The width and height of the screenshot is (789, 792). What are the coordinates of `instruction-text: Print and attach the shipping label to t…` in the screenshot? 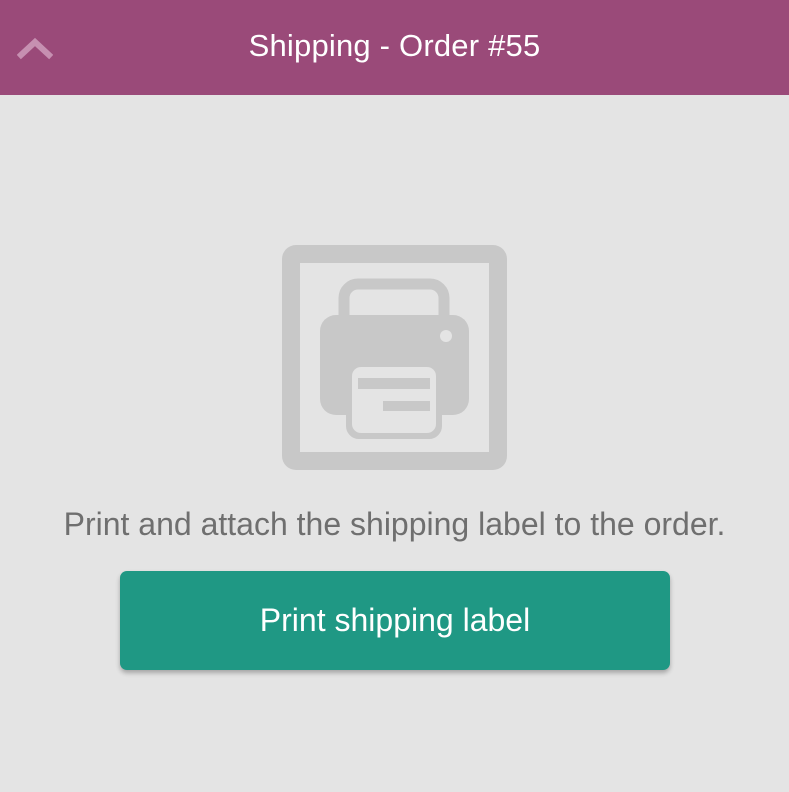 It's located at (394, 524).